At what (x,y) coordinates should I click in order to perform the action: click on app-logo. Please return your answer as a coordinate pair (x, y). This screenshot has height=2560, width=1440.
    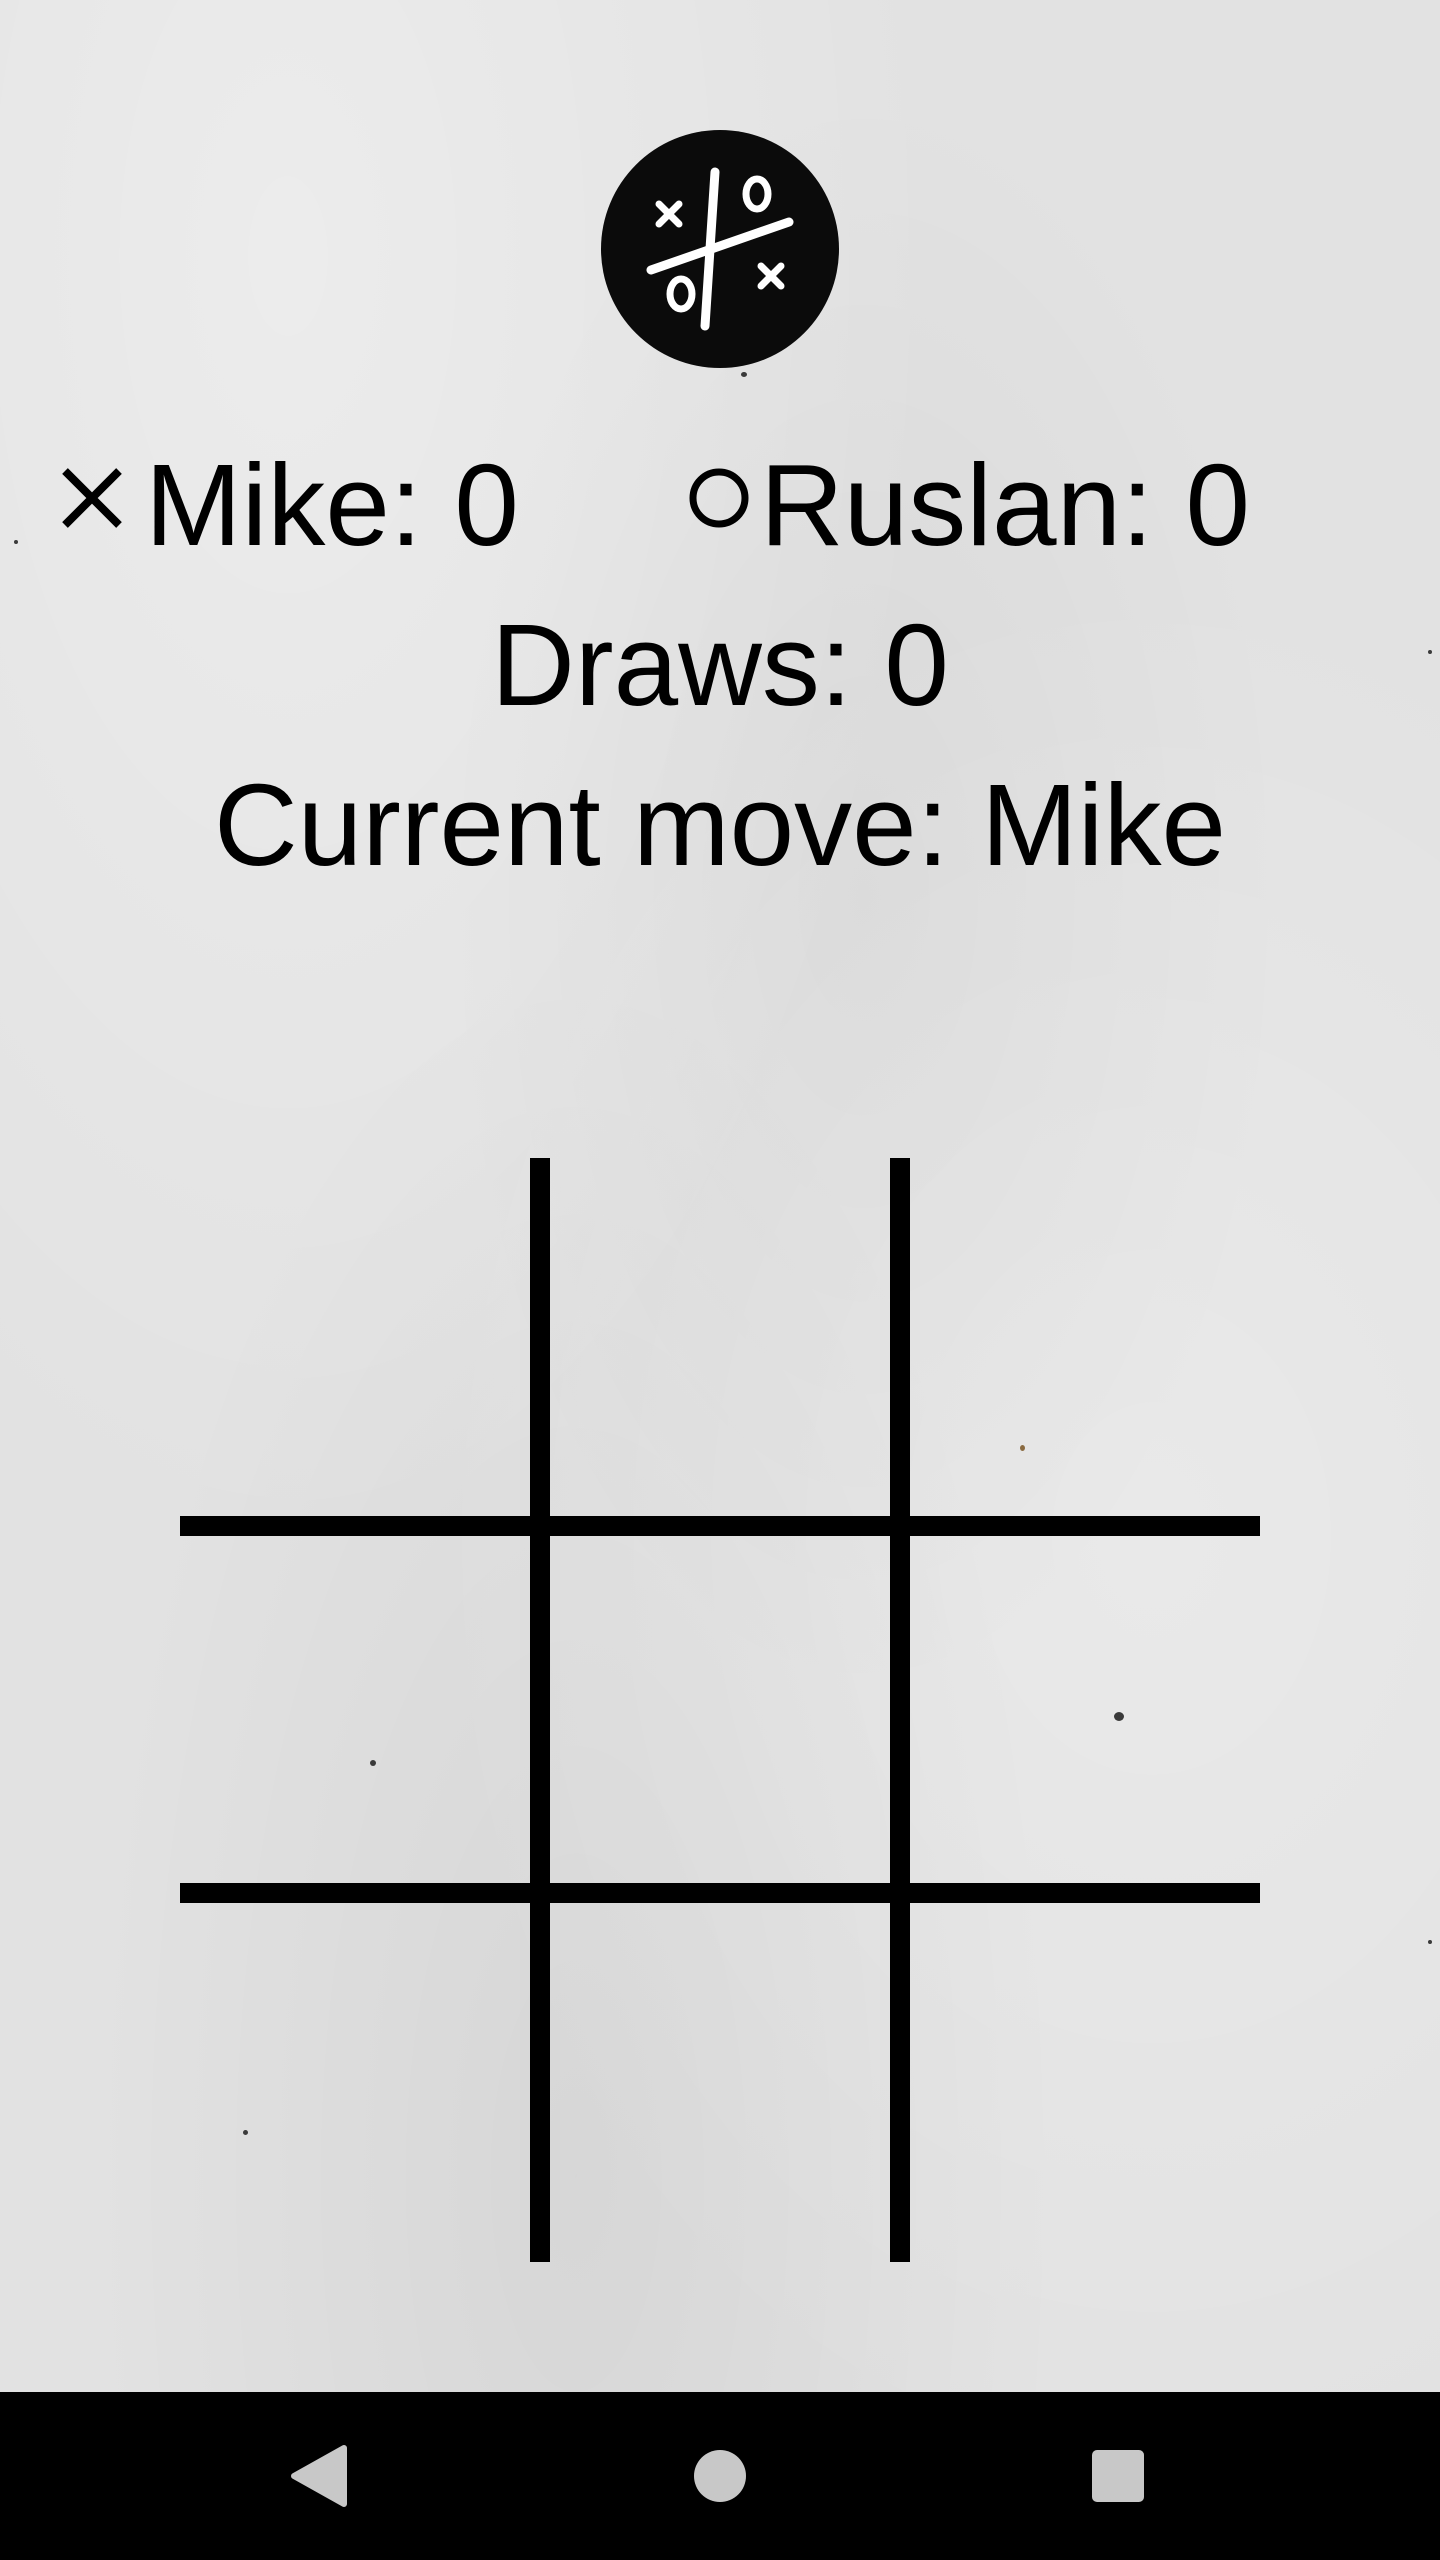
    Looking at the image, I should click on (720, 249).